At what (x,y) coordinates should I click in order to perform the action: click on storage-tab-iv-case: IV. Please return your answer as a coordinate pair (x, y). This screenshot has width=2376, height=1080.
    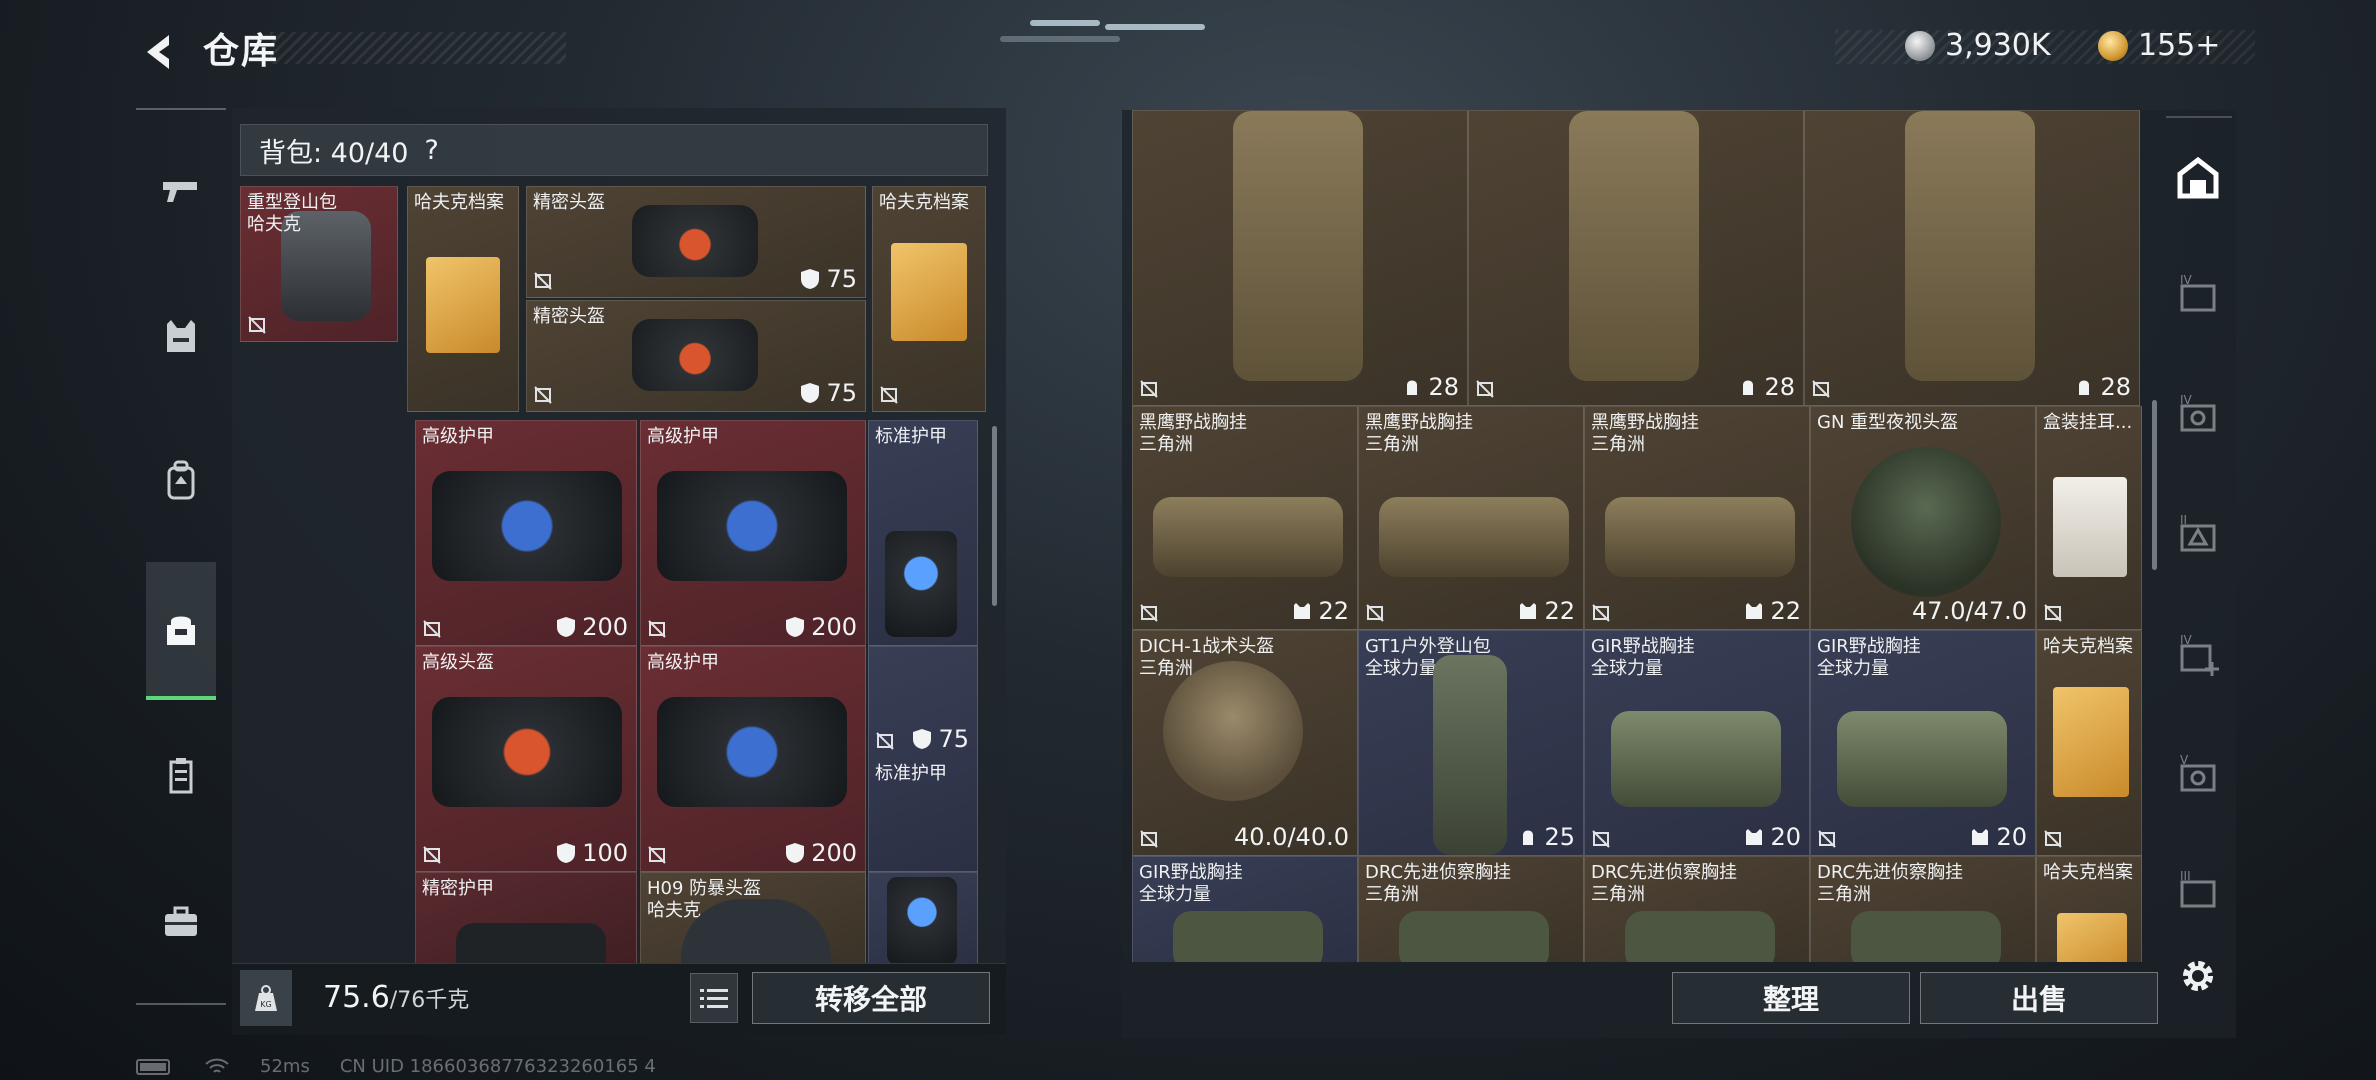
    Looking at the image, I should click on (2198, 296).